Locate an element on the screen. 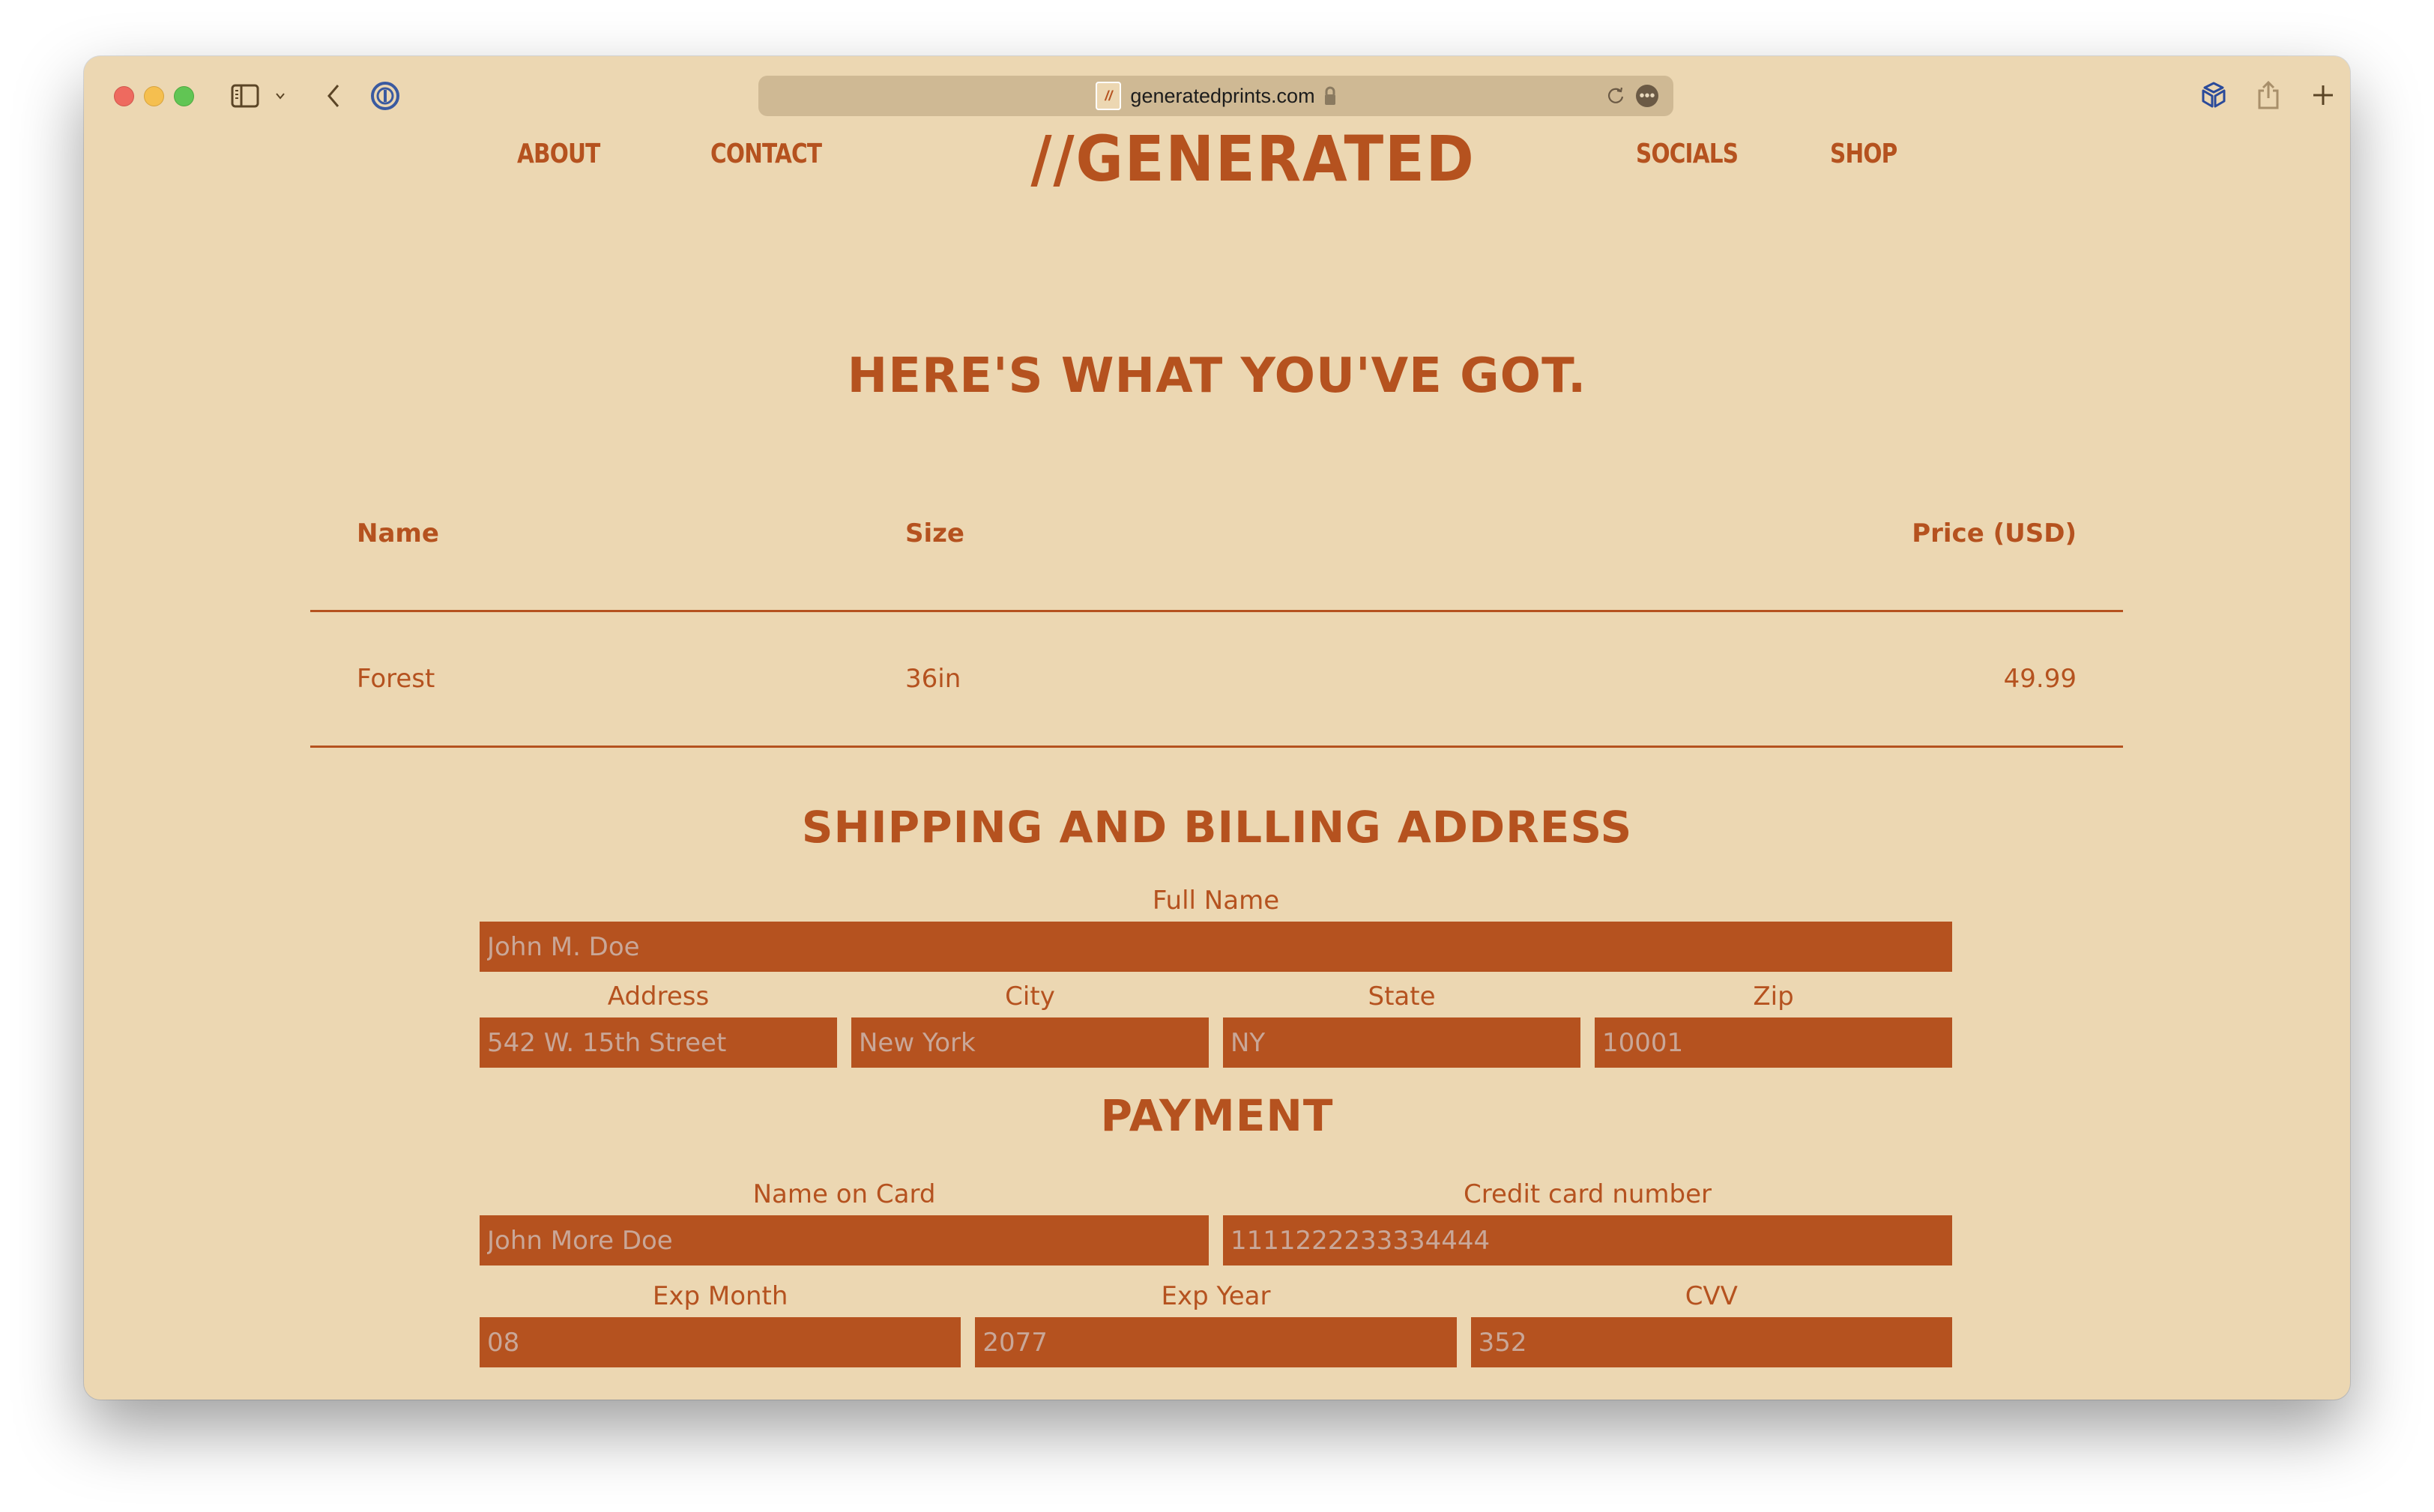  city-input is located at coordinates (1030, 1042).